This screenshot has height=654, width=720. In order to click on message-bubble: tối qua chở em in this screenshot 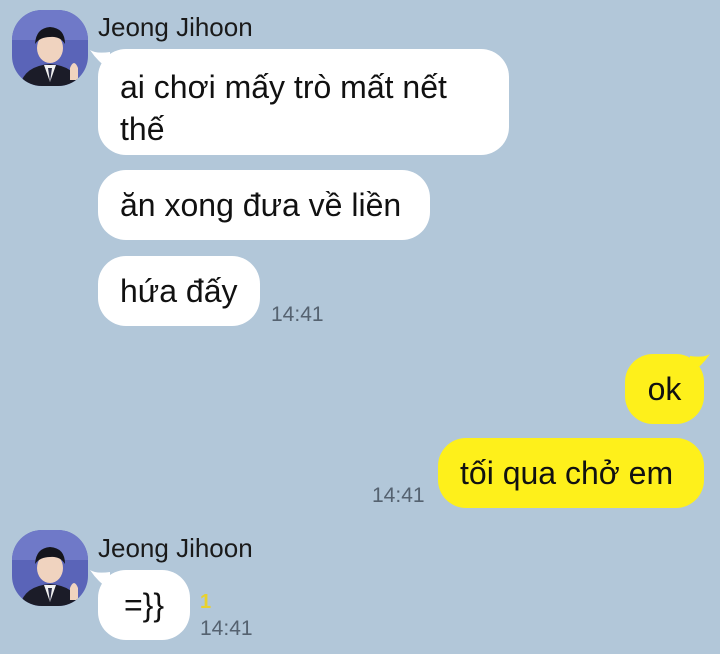, I will do `click(571, 473)`.